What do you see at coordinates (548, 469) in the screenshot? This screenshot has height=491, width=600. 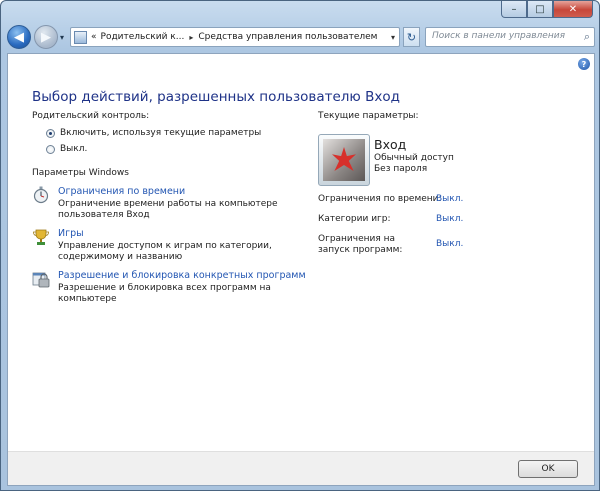 I see `ok-button: OK` at bounding box center [548, 469].